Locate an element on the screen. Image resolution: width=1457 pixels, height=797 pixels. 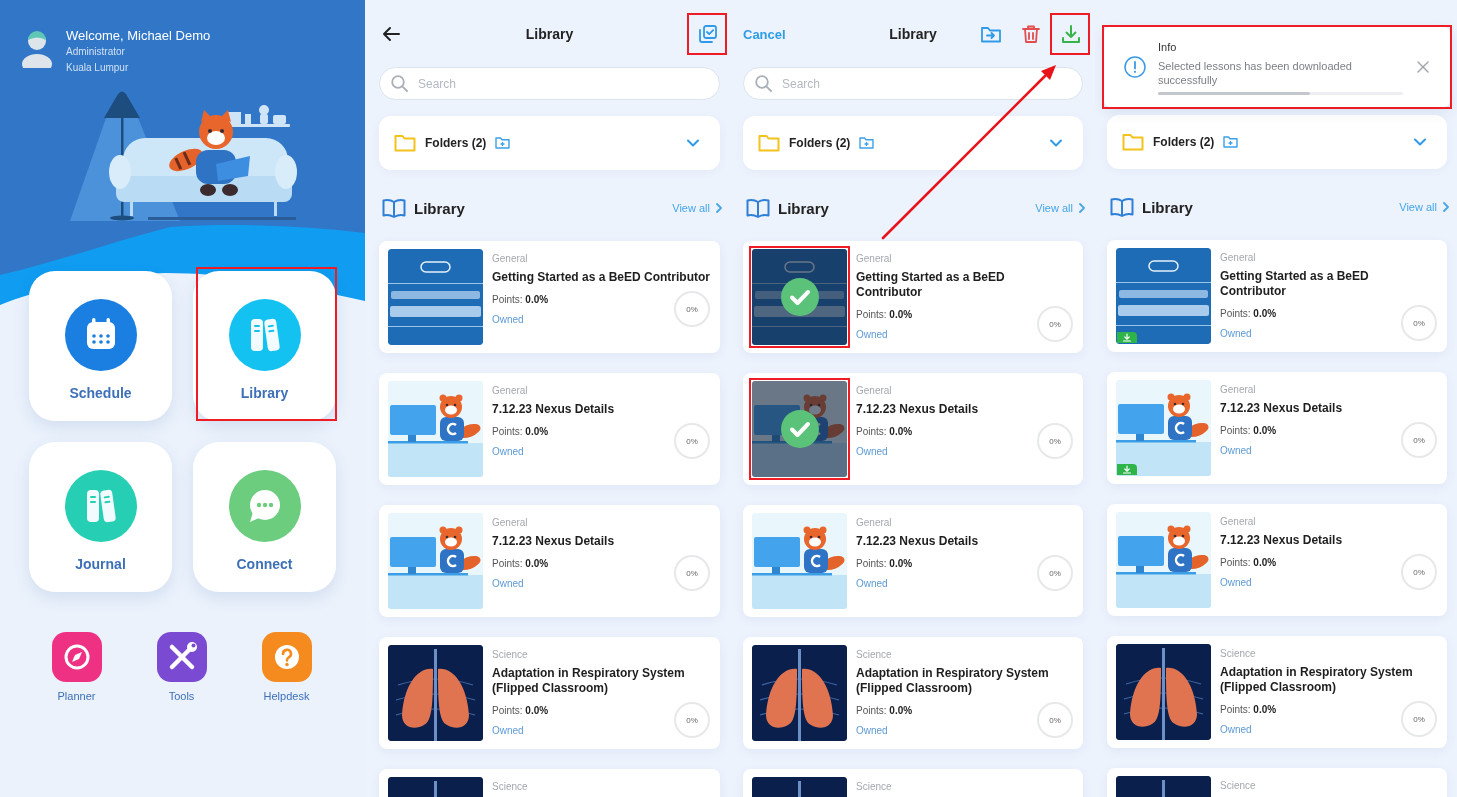
select-icon is located at coordinates (708, 34).